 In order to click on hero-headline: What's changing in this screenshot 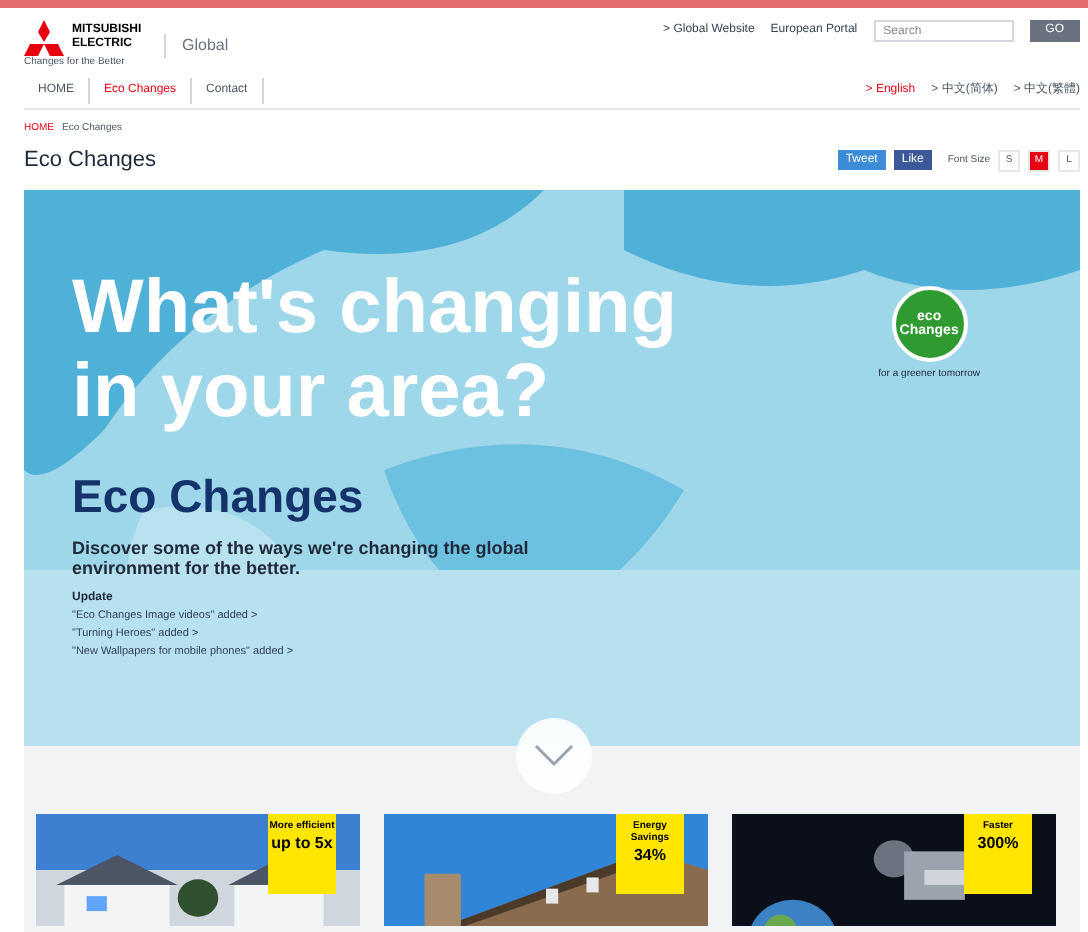, I will do `click(374, 307)`.